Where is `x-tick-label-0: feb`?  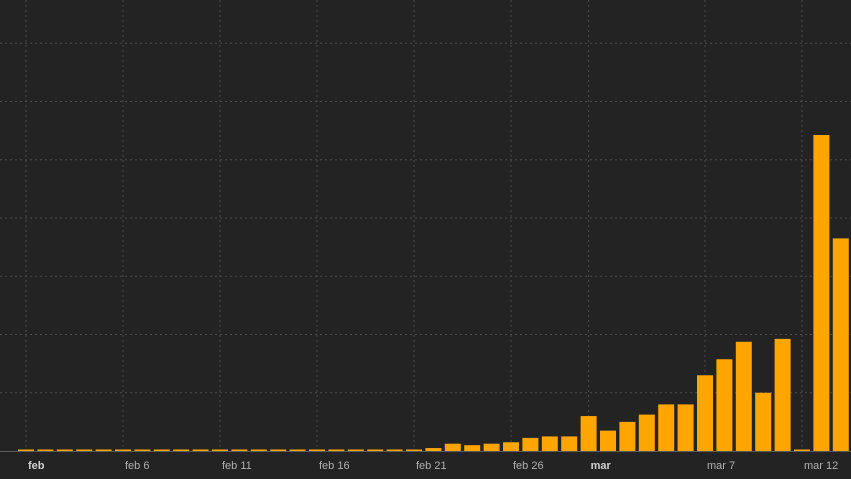
x-tick-label-0: feb is located at coordinates (36, 466).